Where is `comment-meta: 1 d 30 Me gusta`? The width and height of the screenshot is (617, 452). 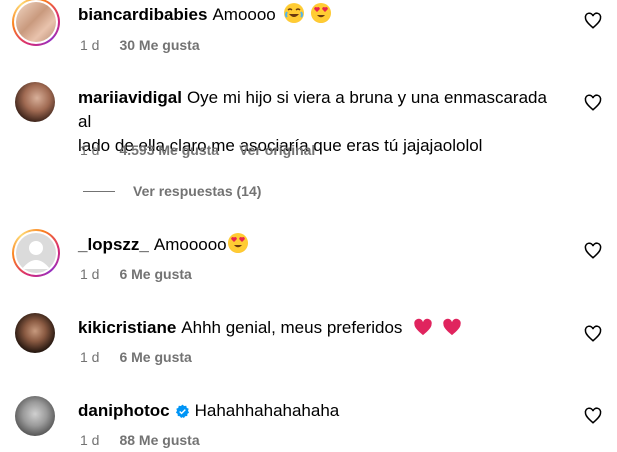
comment-meta: 1 d 30 Me gusta is located at coordinates (150, 45).